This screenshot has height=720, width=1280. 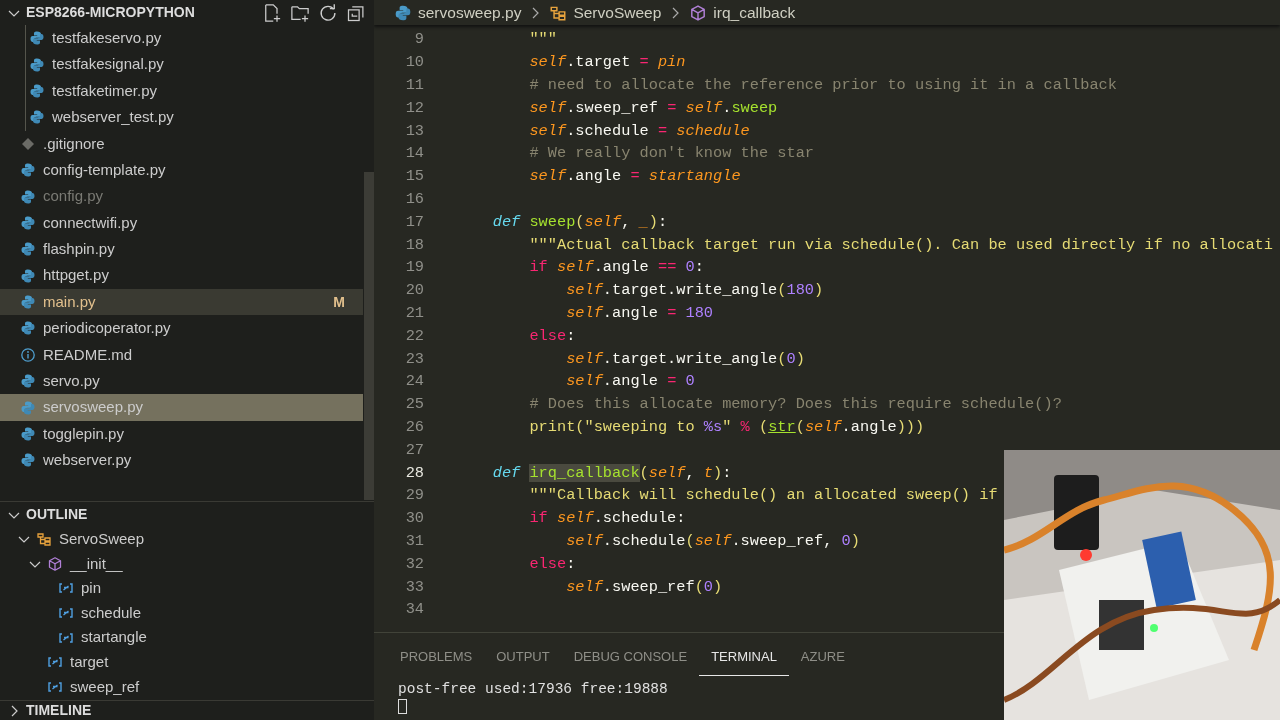 I want to click on code-line: self.target = pin, so click(x=607, y=63).